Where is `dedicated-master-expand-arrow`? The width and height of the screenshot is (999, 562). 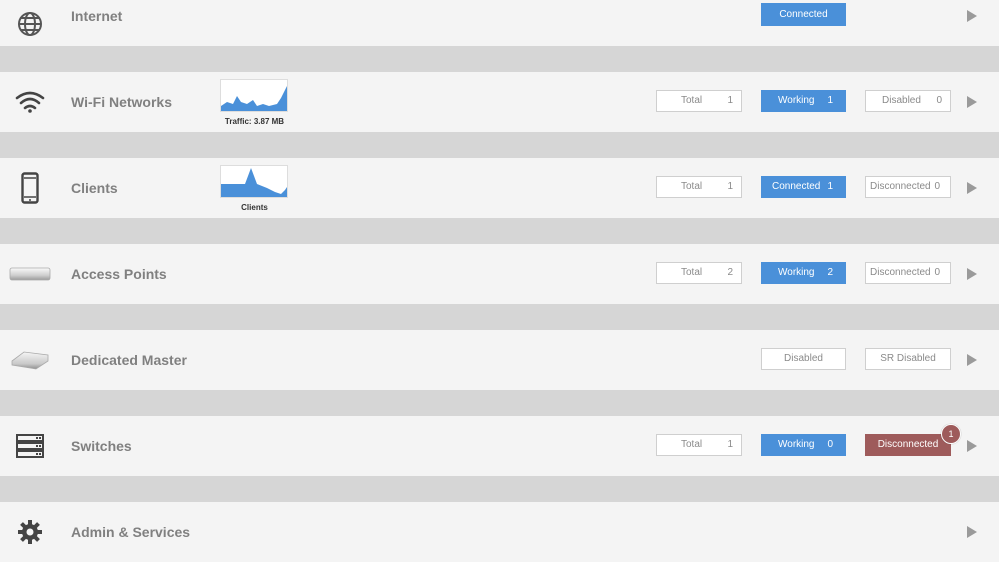
dedicated-master-expand-arrow is located at coordinates (972, 360).